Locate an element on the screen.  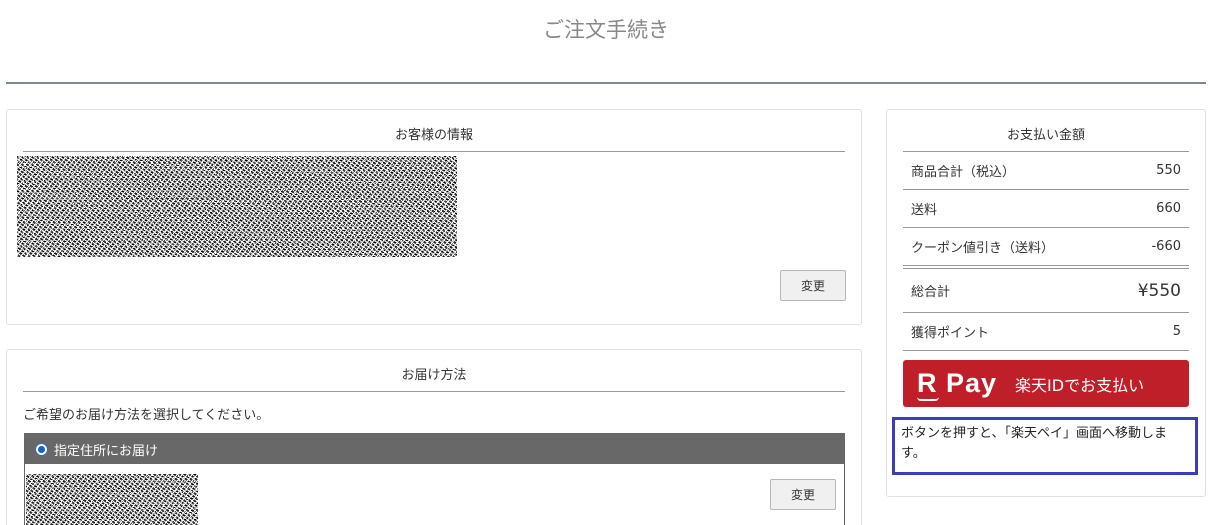
coupon-discount-row: クーポン値引き（送料） -660 is located at coordinates (1046, 247).